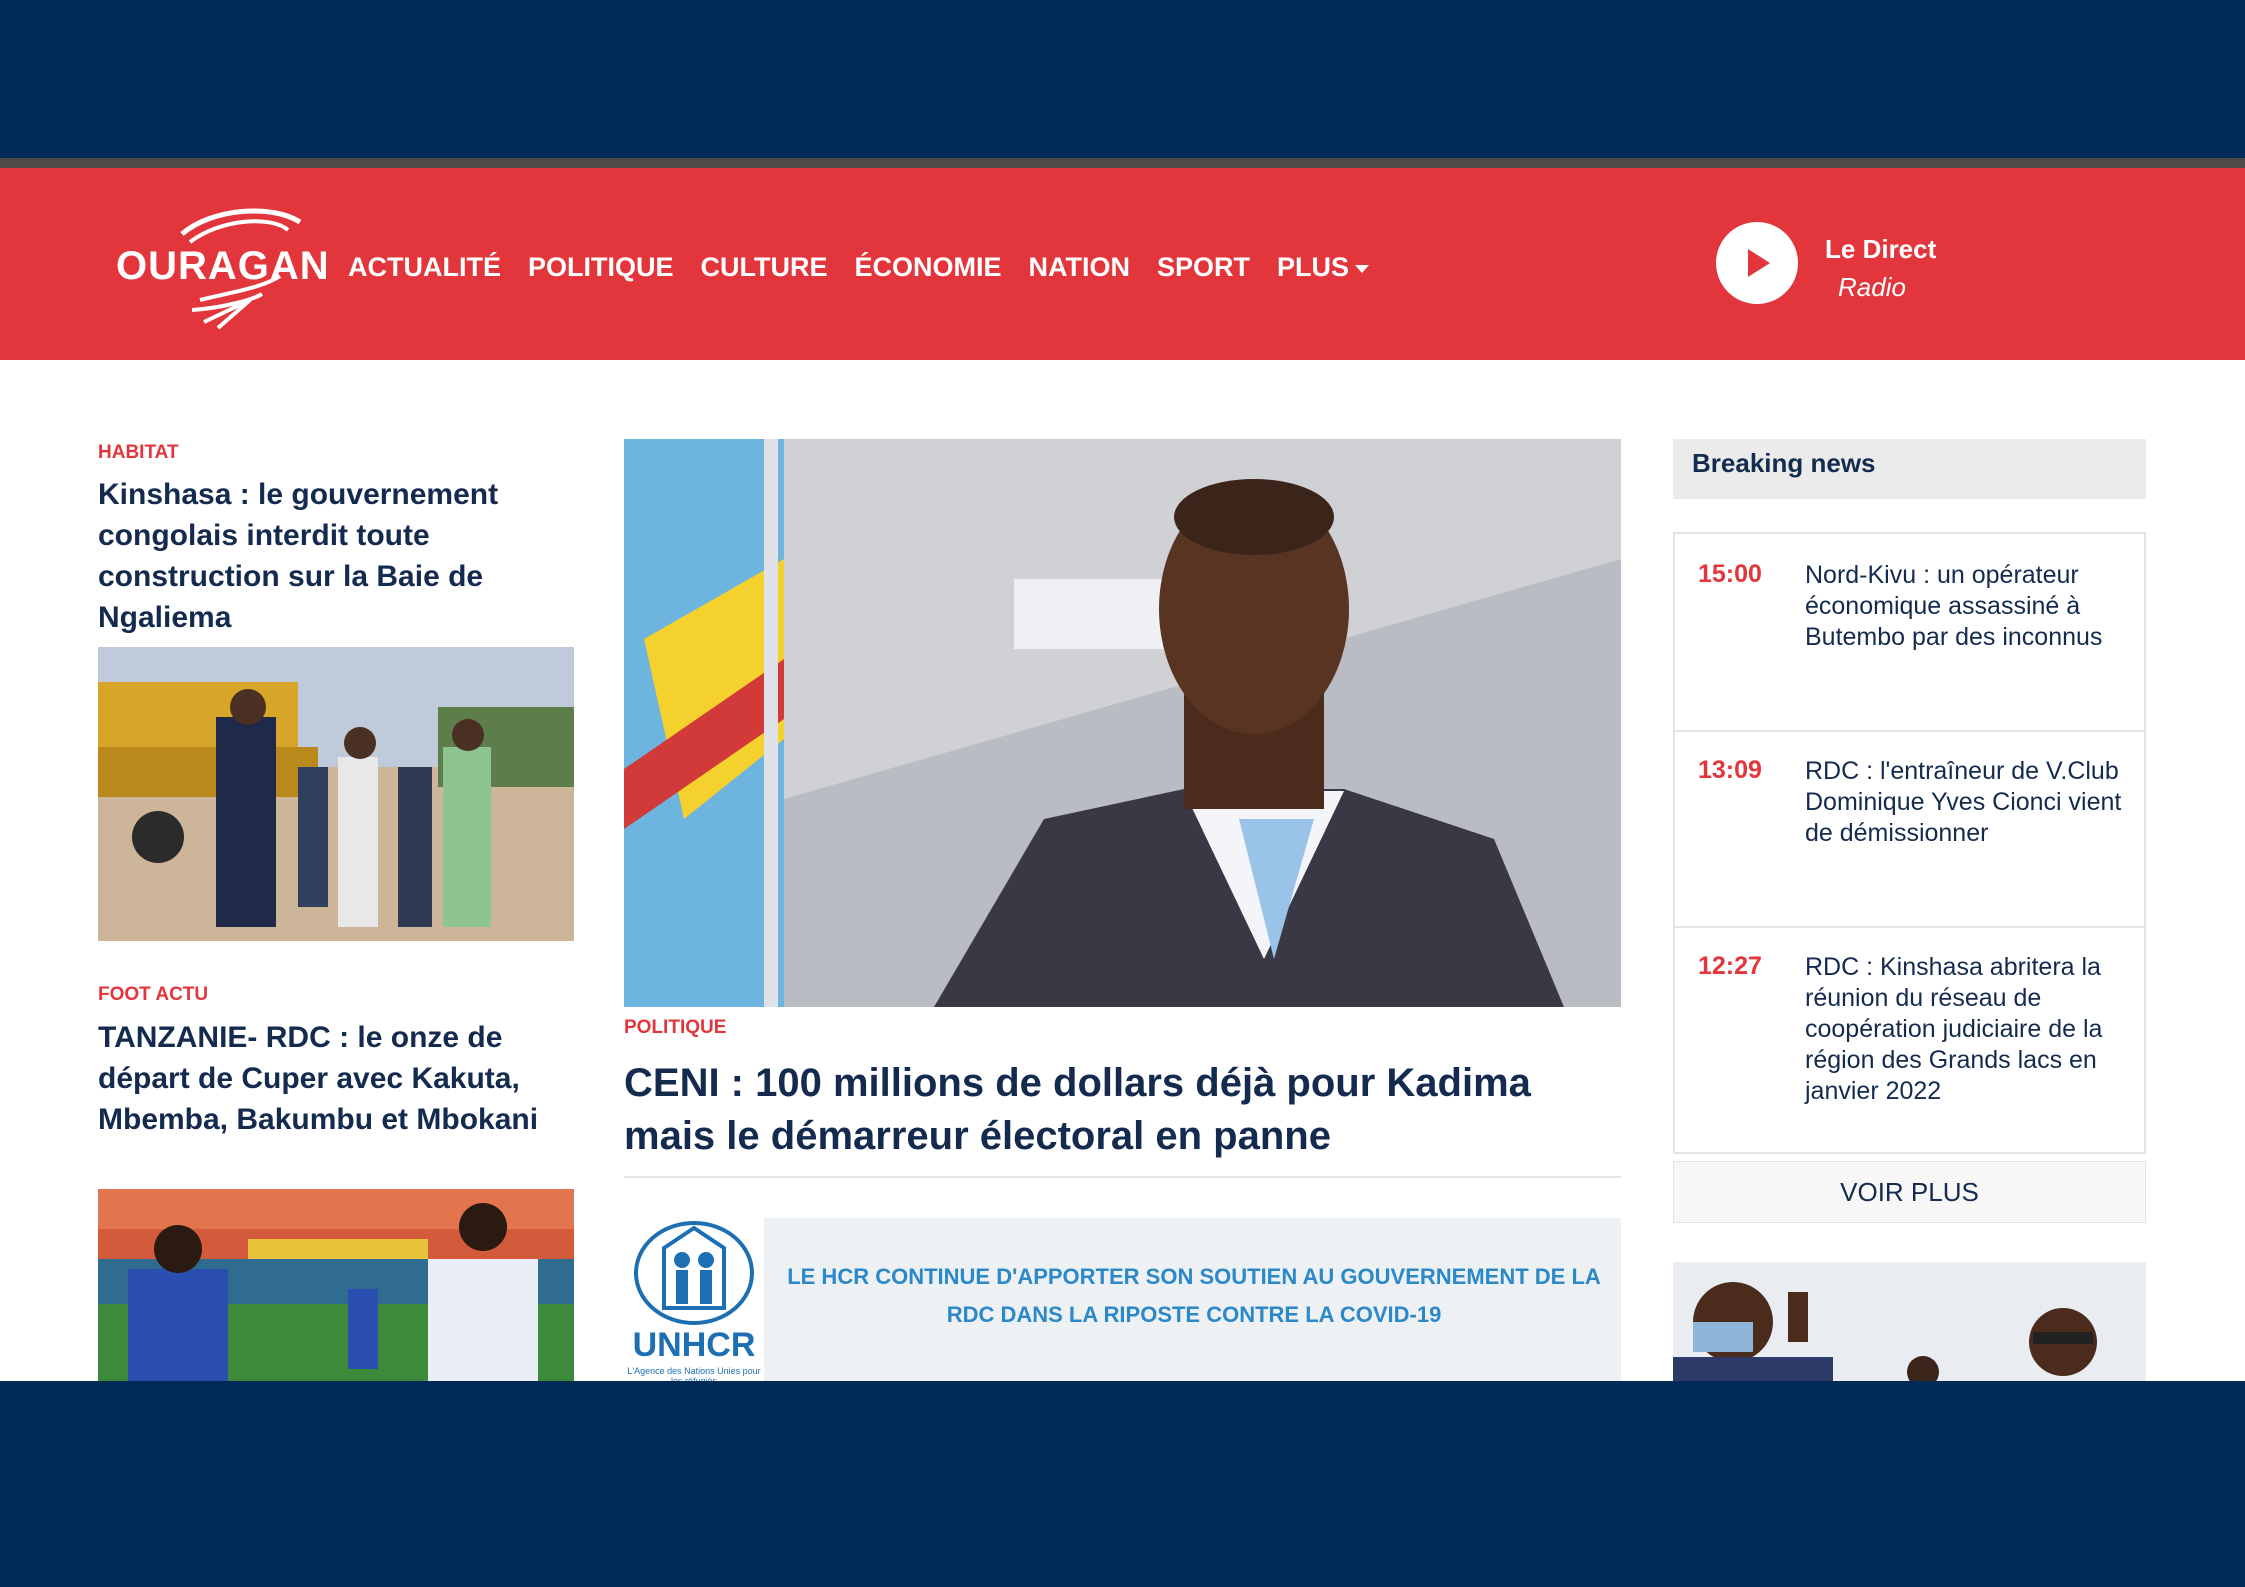 The image size is (2245, 1587). I want to click on unhcr-wordmark: UNHCR, so click(694, 1345).